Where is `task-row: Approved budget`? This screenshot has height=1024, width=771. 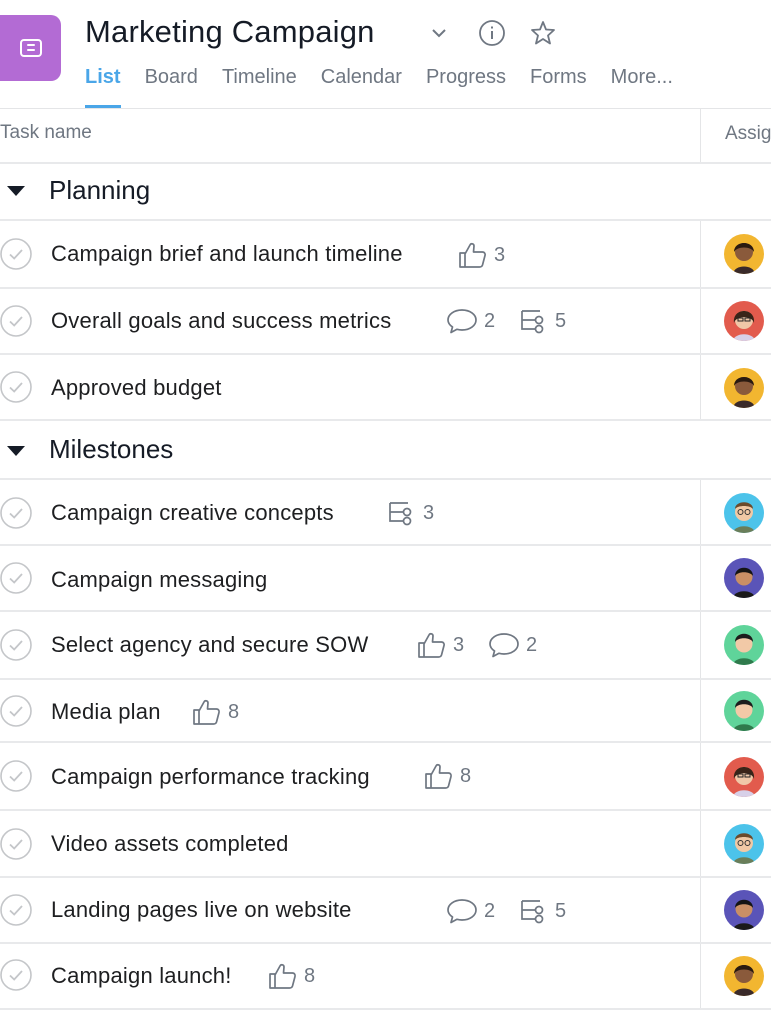
task-row: Approved budget is located at coordinates (385, 388).